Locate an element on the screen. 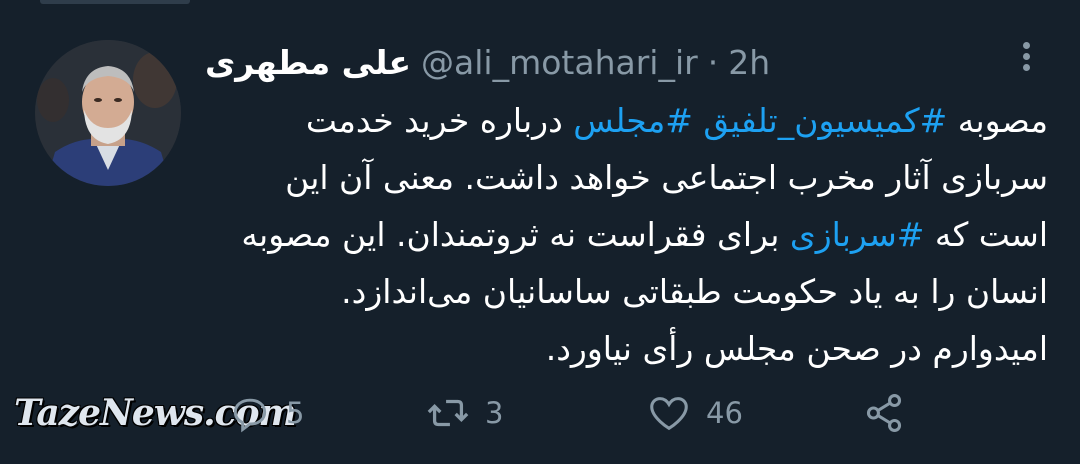 The image size is (1080, 464). tweet-text-segment: مصوبه is located at coordinates (997, 120).